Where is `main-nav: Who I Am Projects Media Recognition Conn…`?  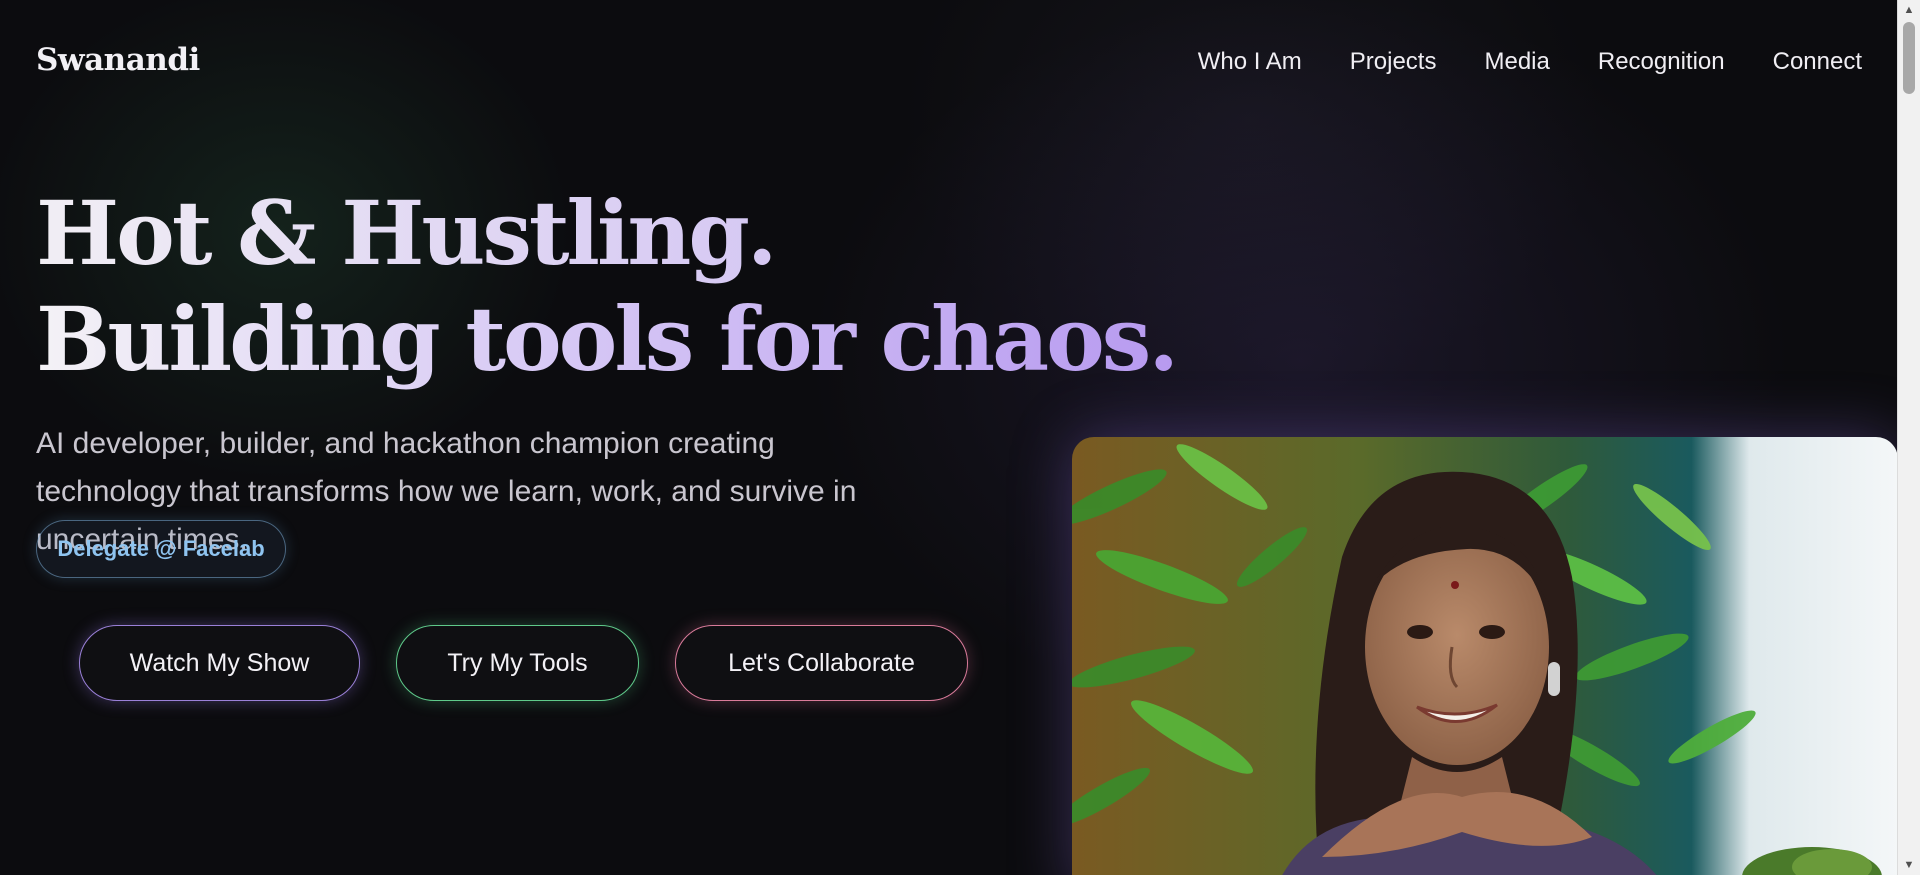
main-nav: Who I Am Projects Media Recognition Conn… is located at coordinates (1530, 62).